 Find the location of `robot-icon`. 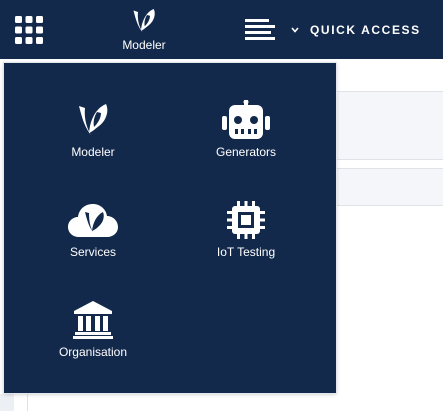

robot-icon is located at coordinates (246, 119).